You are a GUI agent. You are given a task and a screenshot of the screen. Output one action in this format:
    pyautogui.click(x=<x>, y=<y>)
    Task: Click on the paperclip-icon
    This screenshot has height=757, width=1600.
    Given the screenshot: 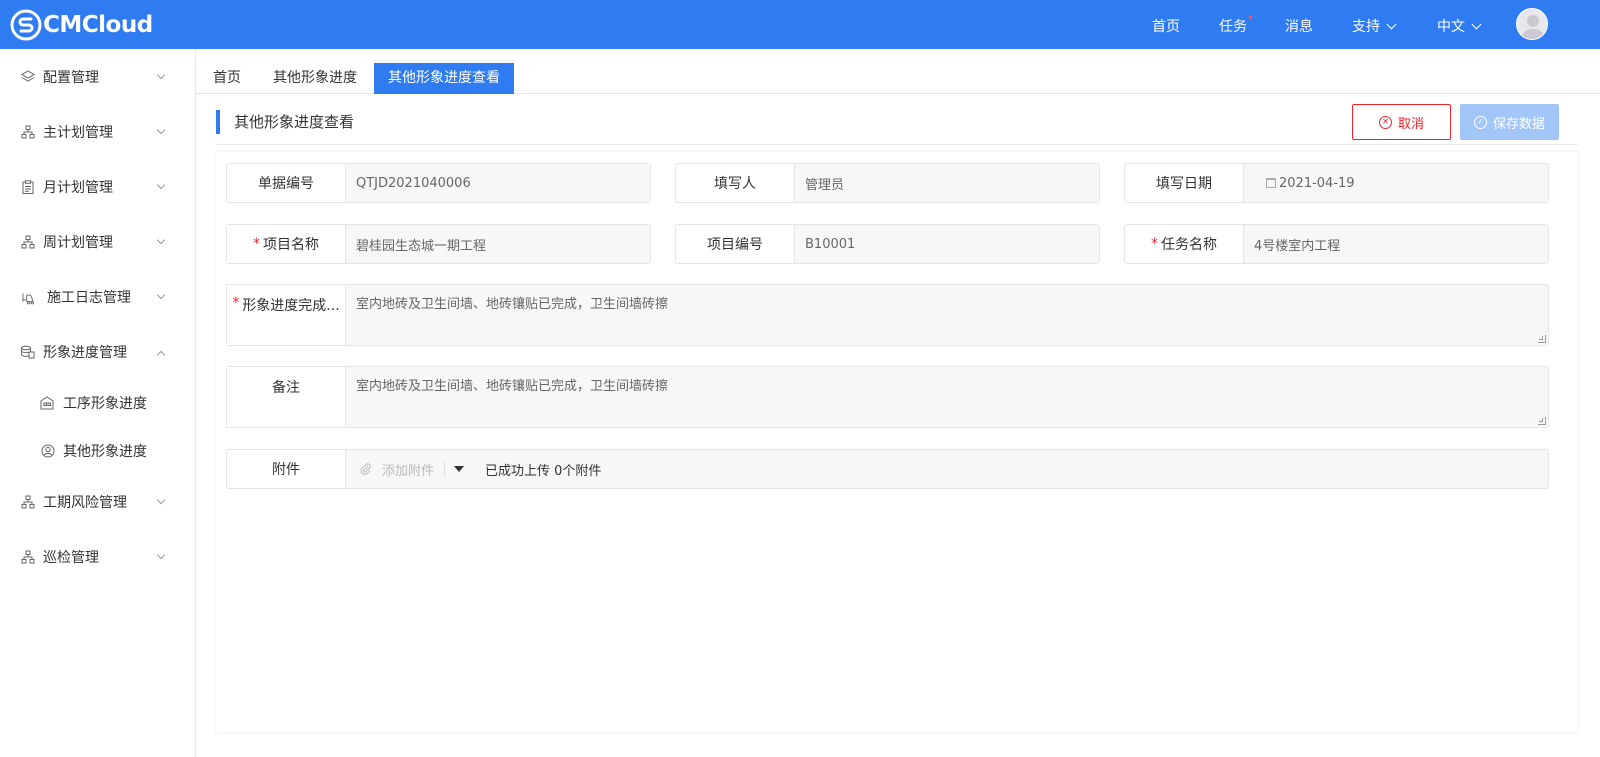 What is the action you would take?
    pyautogui.click(x=365, y=469)
    